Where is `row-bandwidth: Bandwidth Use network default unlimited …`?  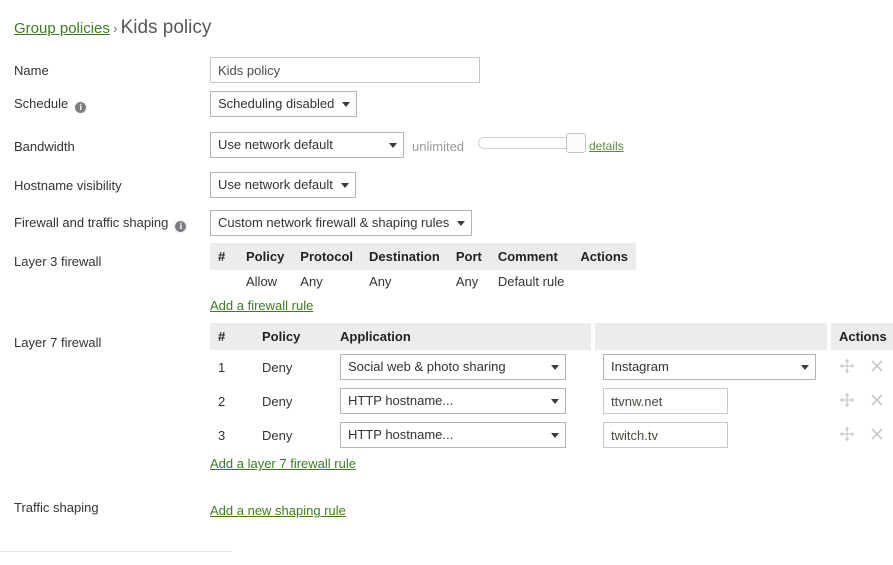
row-bandwidth: Bandwidth Use network default unlimited … is located at coordinates (446, 147).